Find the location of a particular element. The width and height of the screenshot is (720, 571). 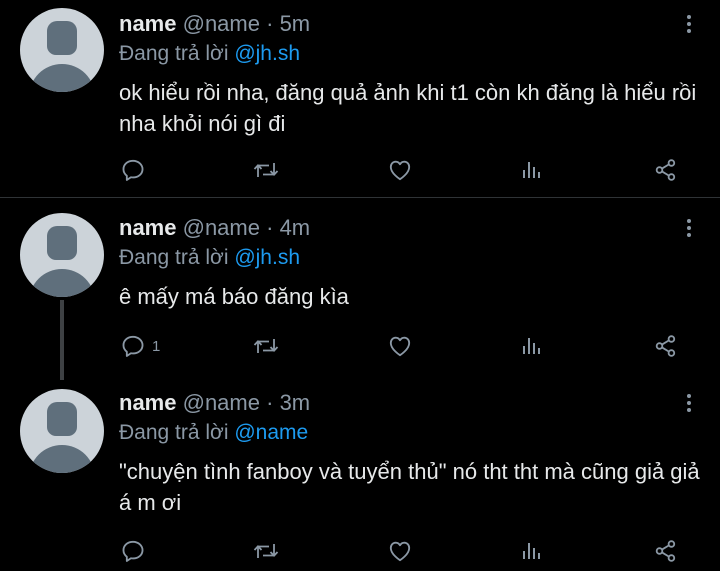

tweet-header: name @name · 3m is located at coordinates (409, 403).